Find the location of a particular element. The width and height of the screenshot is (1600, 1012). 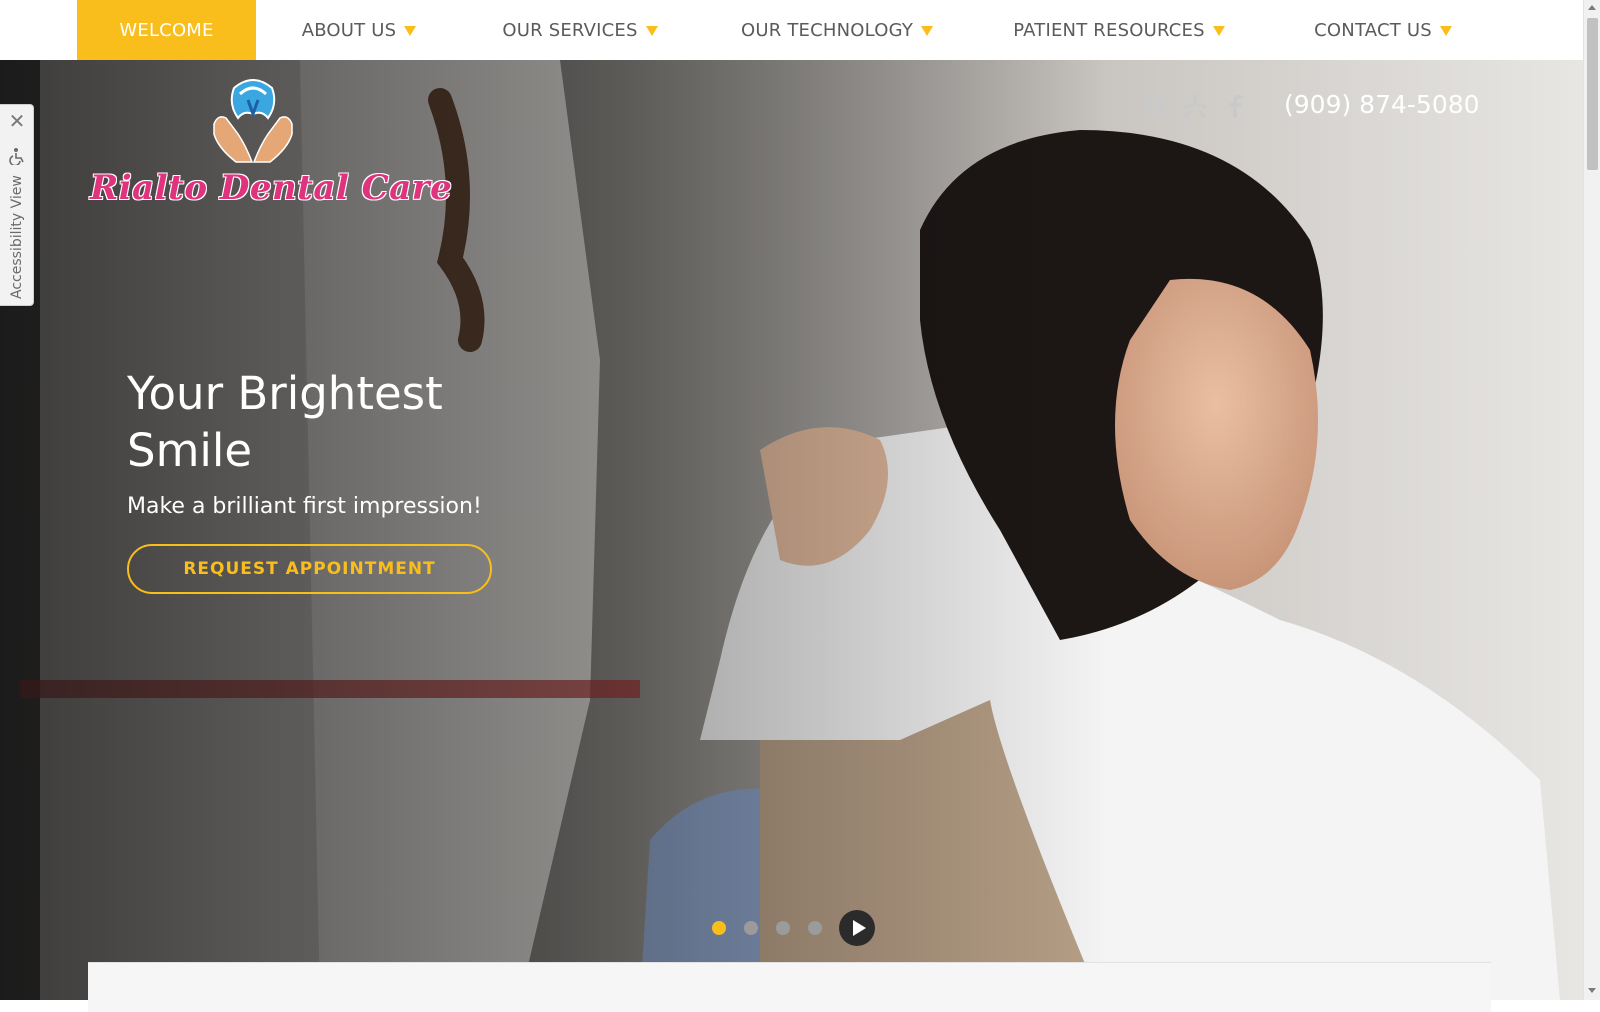

social-links is located at coordinates (1195, 109).